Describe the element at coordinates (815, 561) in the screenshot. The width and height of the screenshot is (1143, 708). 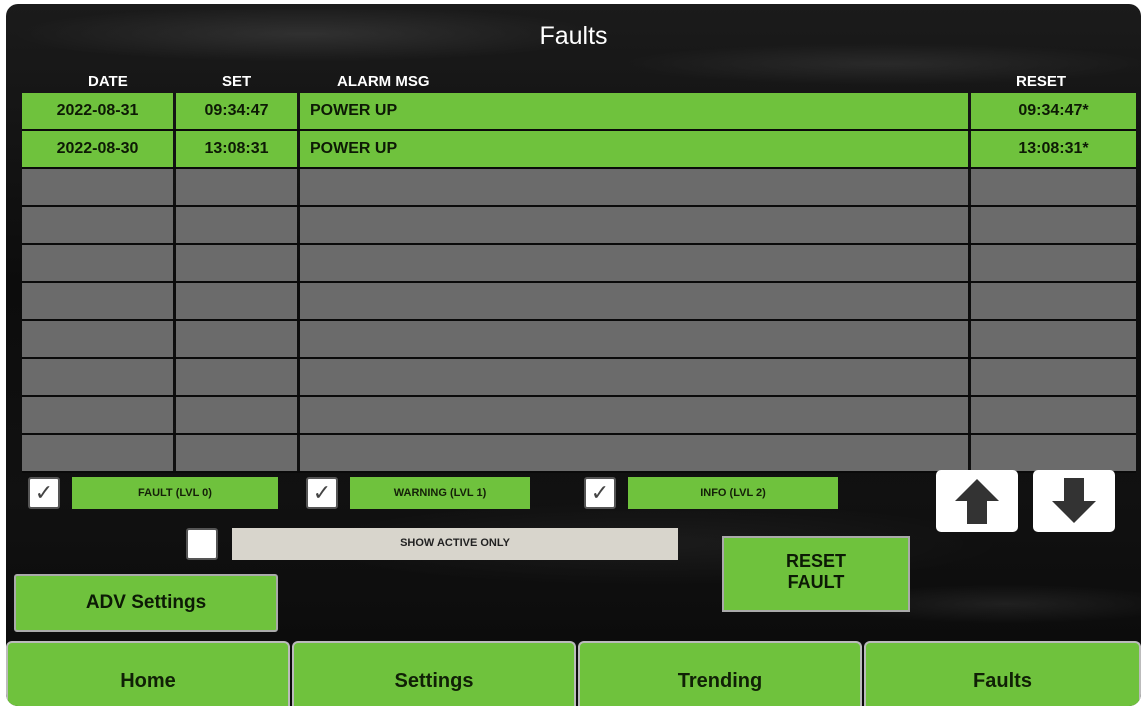
I see `reset-fault-label-line1: RESET` at that location.